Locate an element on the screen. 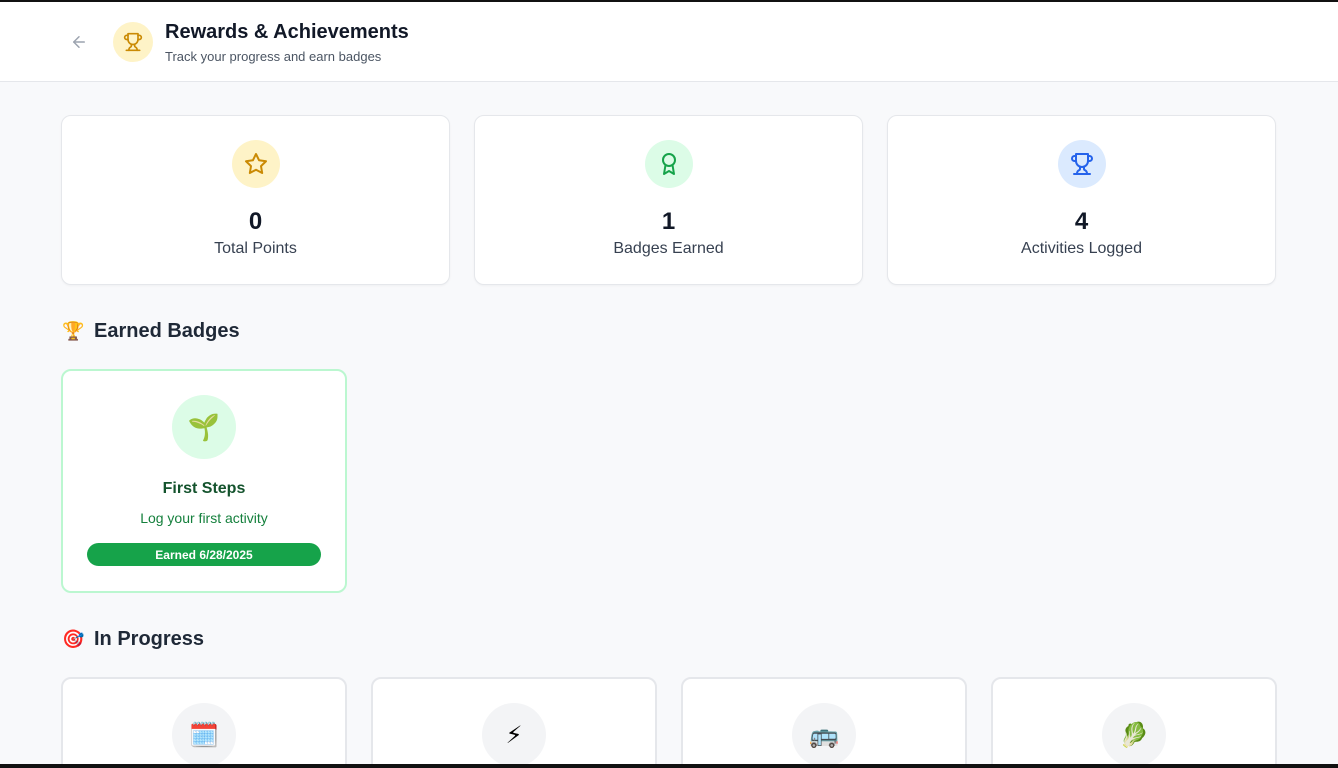 Image resolution: width=1338 pixels, height=768 pixels. back-button is located at coordinates (79, 42).